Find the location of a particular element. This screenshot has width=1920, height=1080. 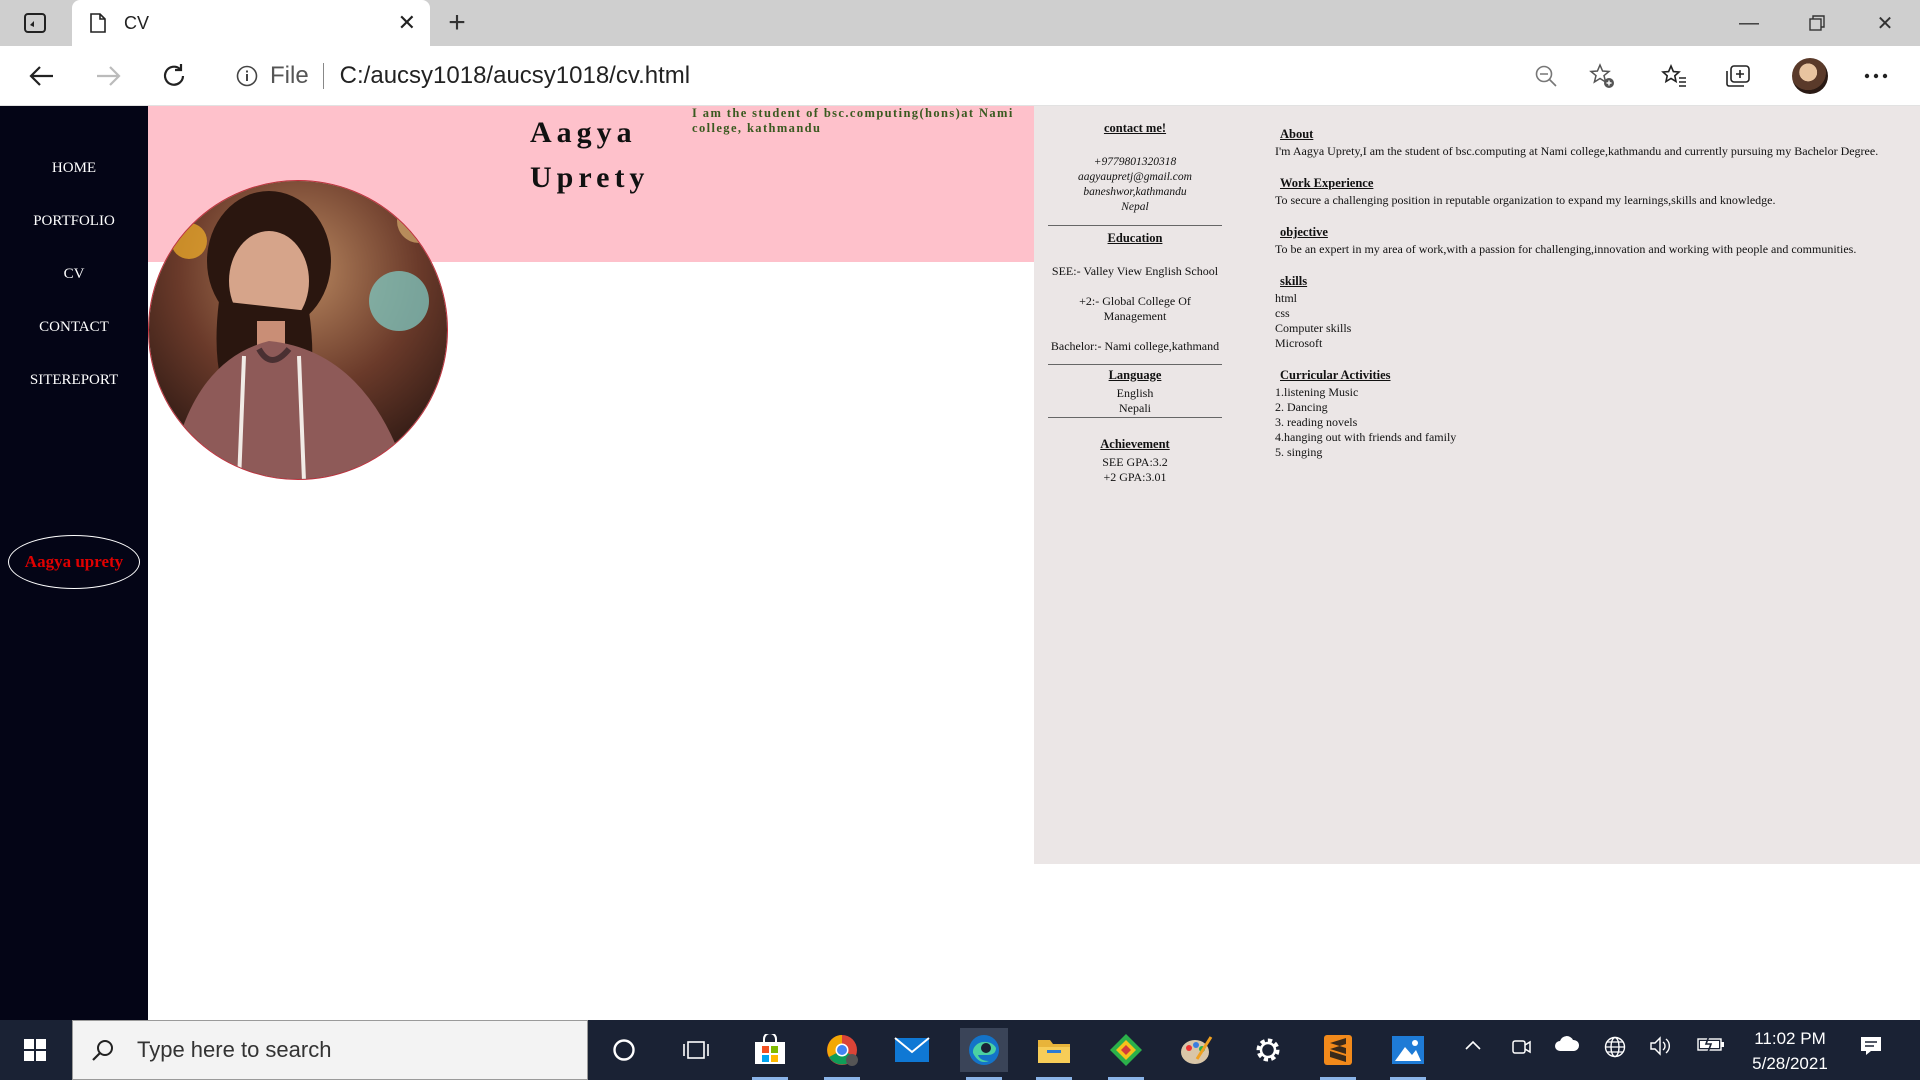

store-app is located at coordinates (770, 1054).